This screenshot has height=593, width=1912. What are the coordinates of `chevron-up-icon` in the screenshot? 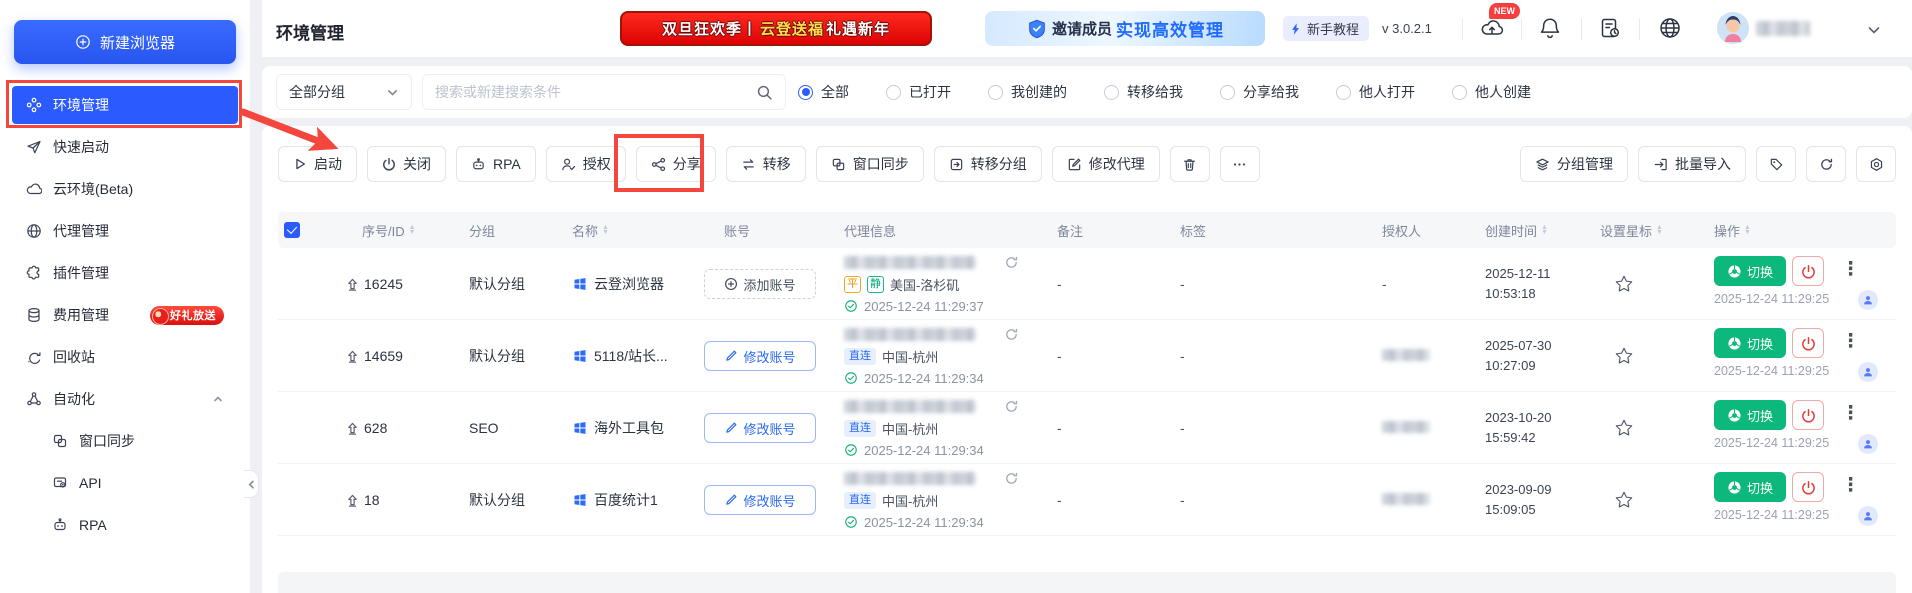 It's located at (218, 399).